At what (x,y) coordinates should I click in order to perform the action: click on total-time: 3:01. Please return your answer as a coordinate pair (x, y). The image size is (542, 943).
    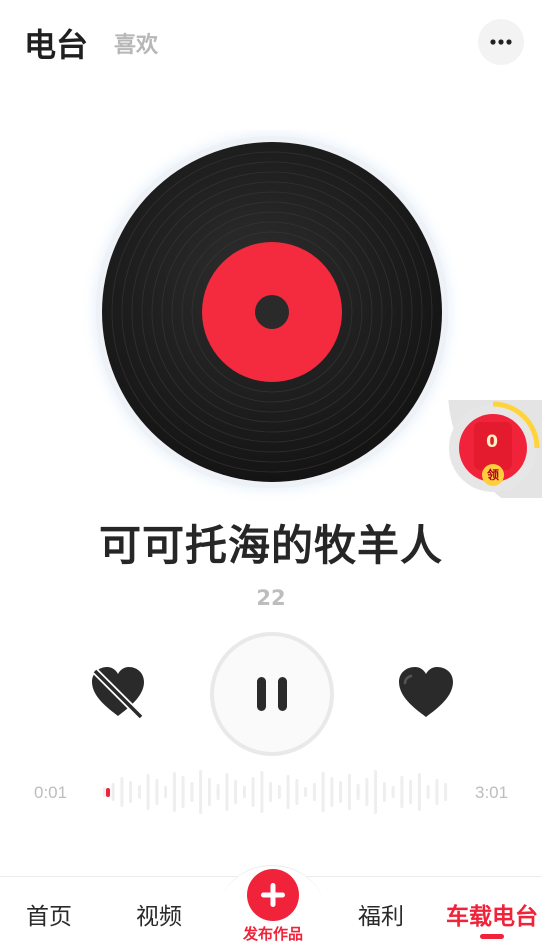
    Looking at the image, I should click on (492, 792).